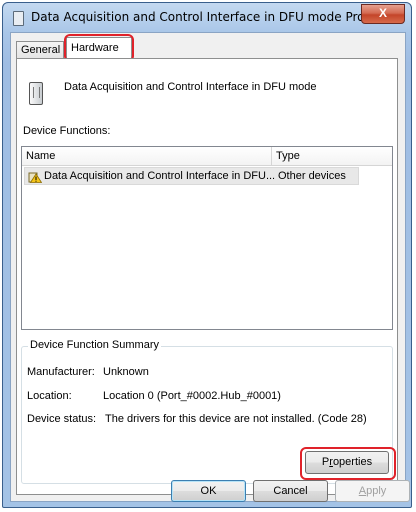 The width and height of the screenshot is (416, 512). Describe the element at coordinates (207, 156) in the screenshot. I see `list-header: Name Type` at that location.